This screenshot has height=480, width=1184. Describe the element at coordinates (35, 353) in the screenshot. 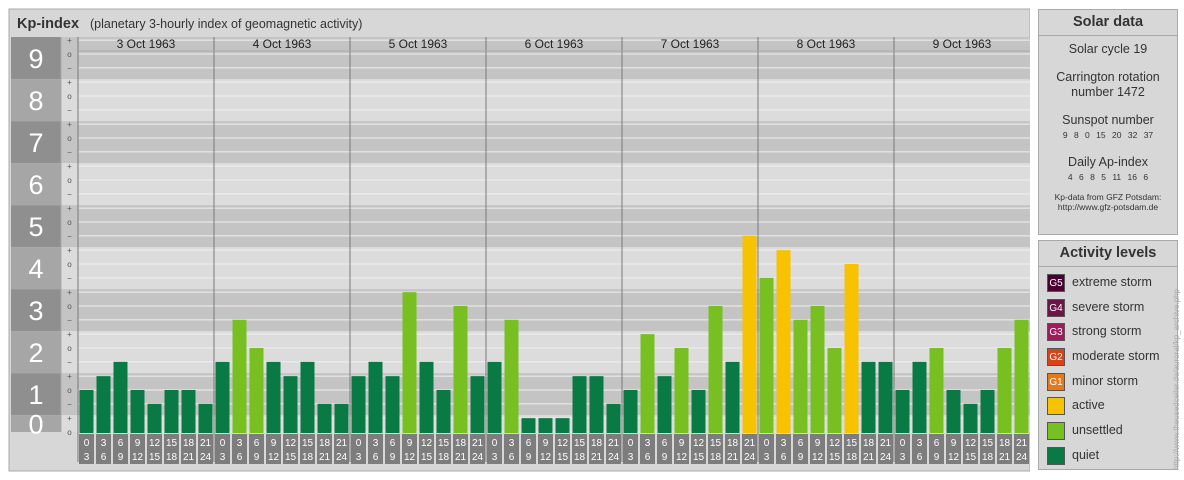

I see `y-tick-label: 2` at that location.